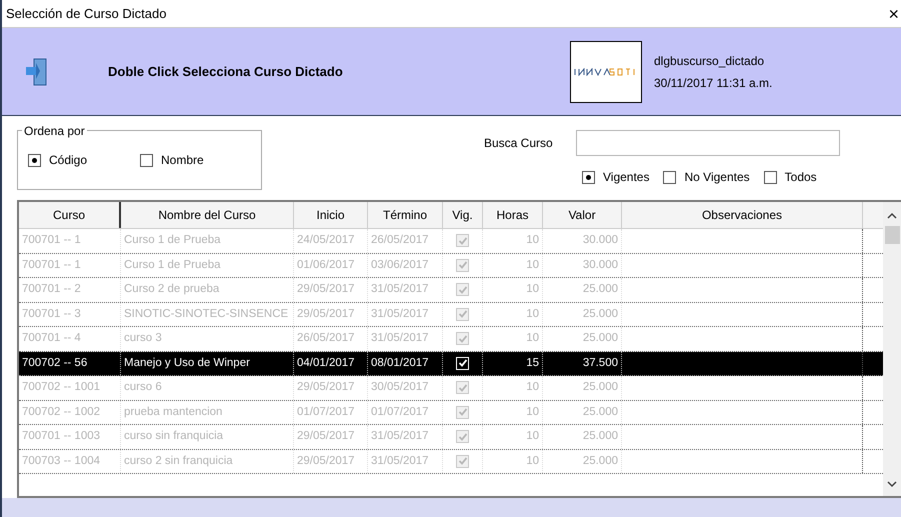 The image size is (901, 517). I want to click on close-button: ×, so click(893, 13).